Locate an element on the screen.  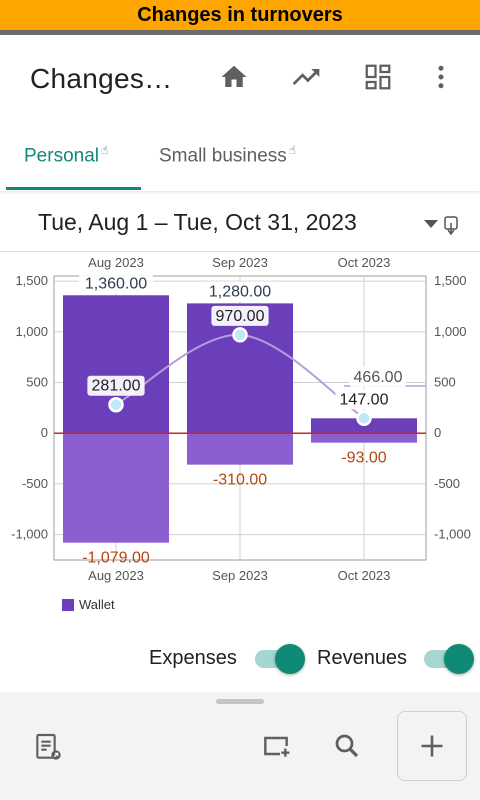
dashboard-grid-icon is located at coordinates (378, 77).